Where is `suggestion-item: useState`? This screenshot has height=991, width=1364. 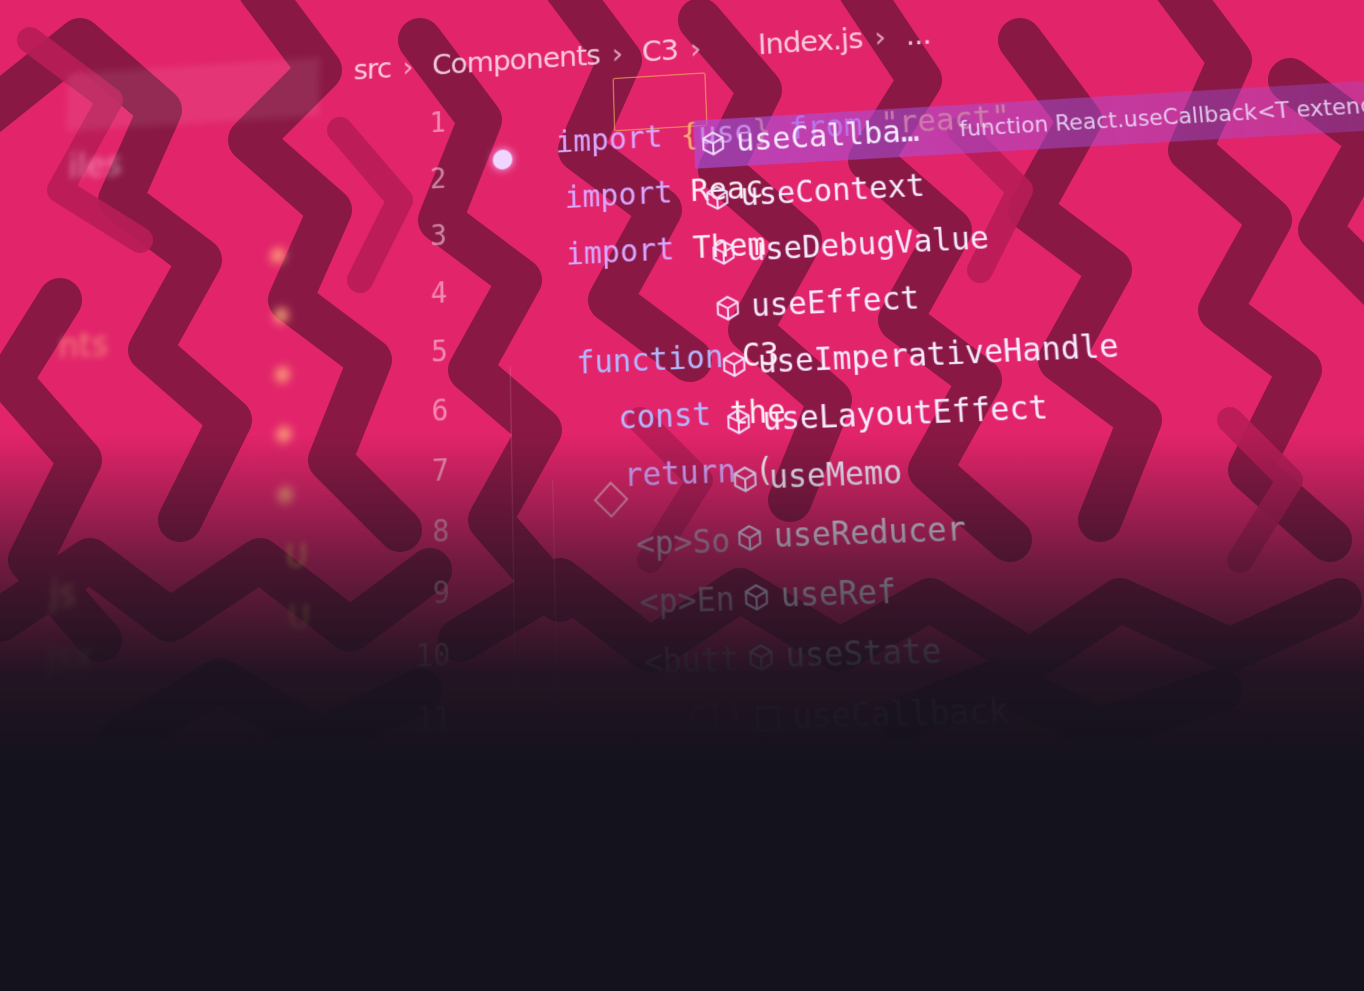
suggestion-item: useState is located at coordinates (844, 654).